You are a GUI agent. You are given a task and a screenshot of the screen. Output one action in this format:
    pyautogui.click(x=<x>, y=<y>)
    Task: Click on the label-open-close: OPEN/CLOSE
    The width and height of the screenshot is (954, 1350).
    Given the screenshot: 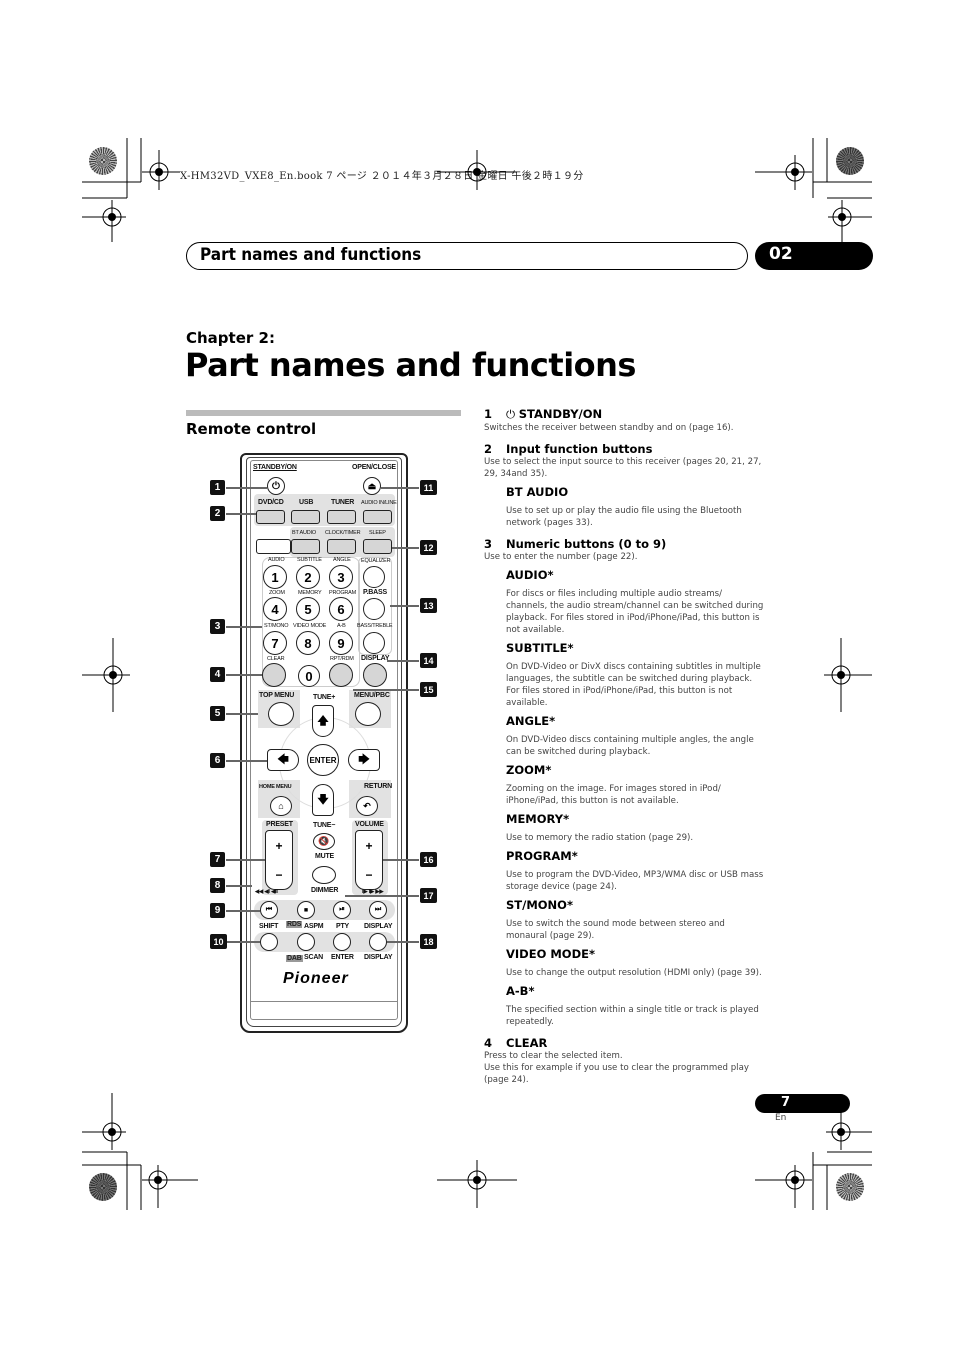 What is the action you would take?
    pyautogui.click(x=374, y=467)
    